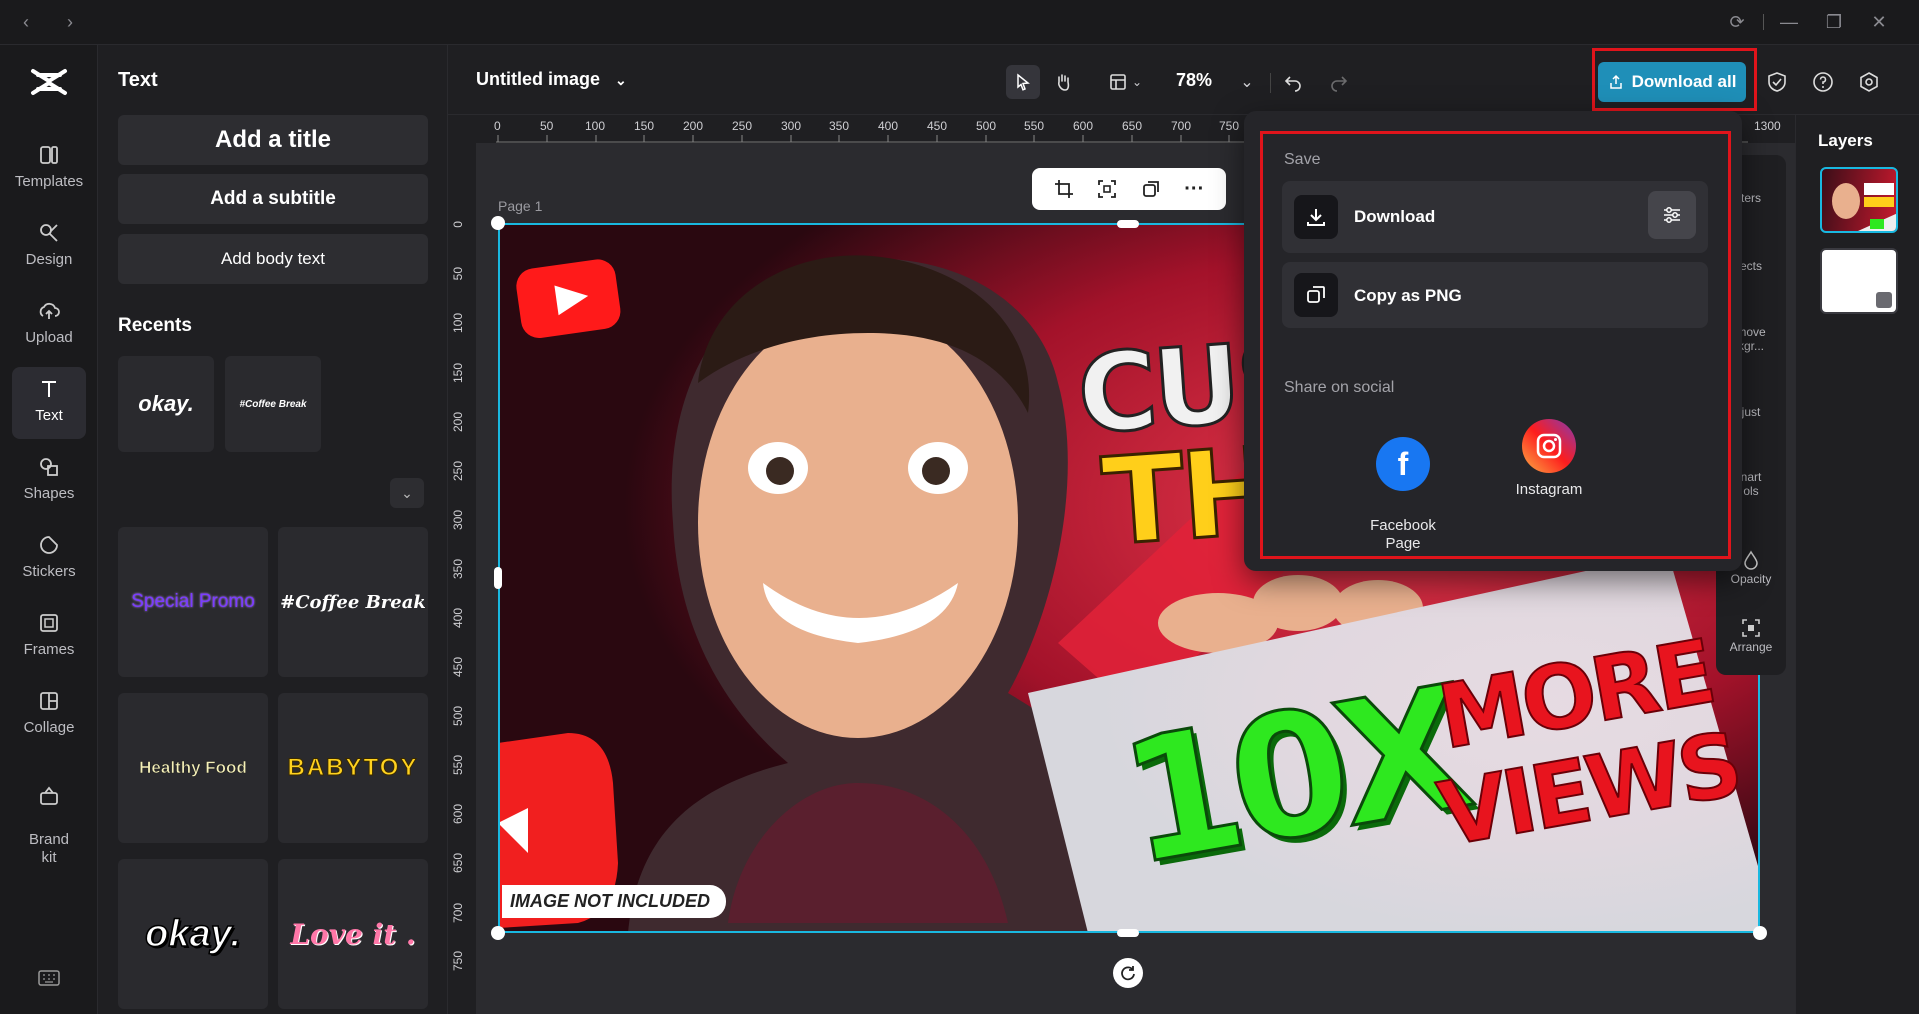 Image resolution: width=1919 pixels, height=1014 pixels. Describe the element at coordinates (1869, 82) in the screenshot. I see `settings-icon` at that location.